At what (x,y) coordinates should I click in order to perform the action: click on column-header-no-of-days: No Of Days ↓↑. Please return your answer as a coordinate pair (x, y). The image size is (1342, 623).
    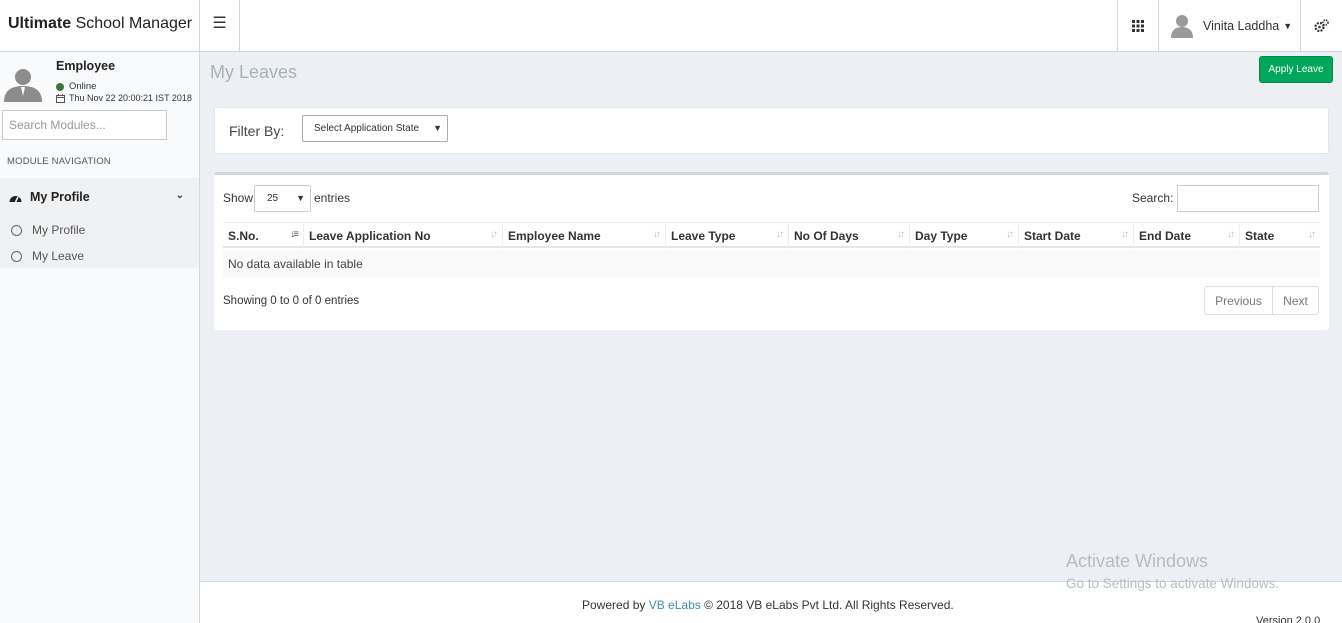
    Looking at the image, I should click on (848, 236).